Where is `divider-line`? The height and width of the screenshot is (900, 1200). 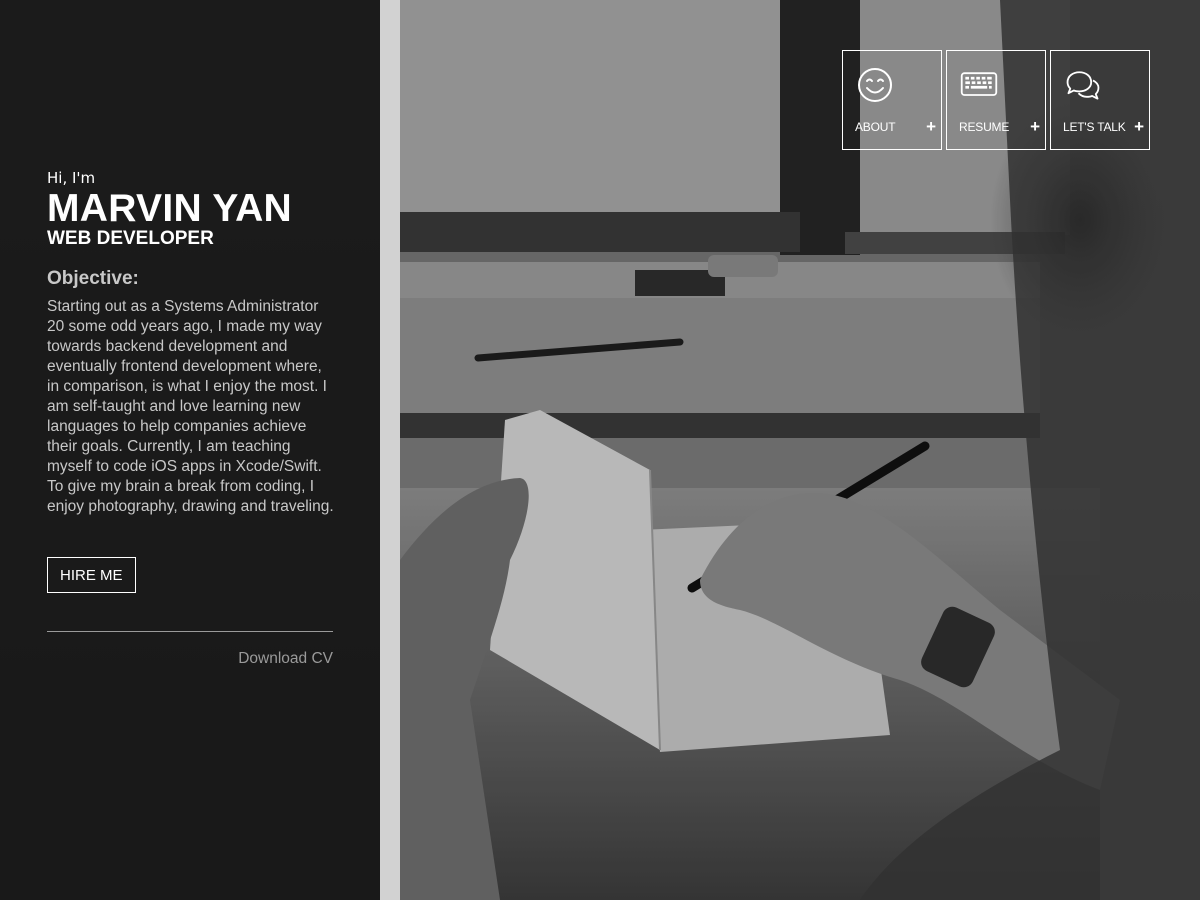 divider-line is located at coordinates (190, 631).